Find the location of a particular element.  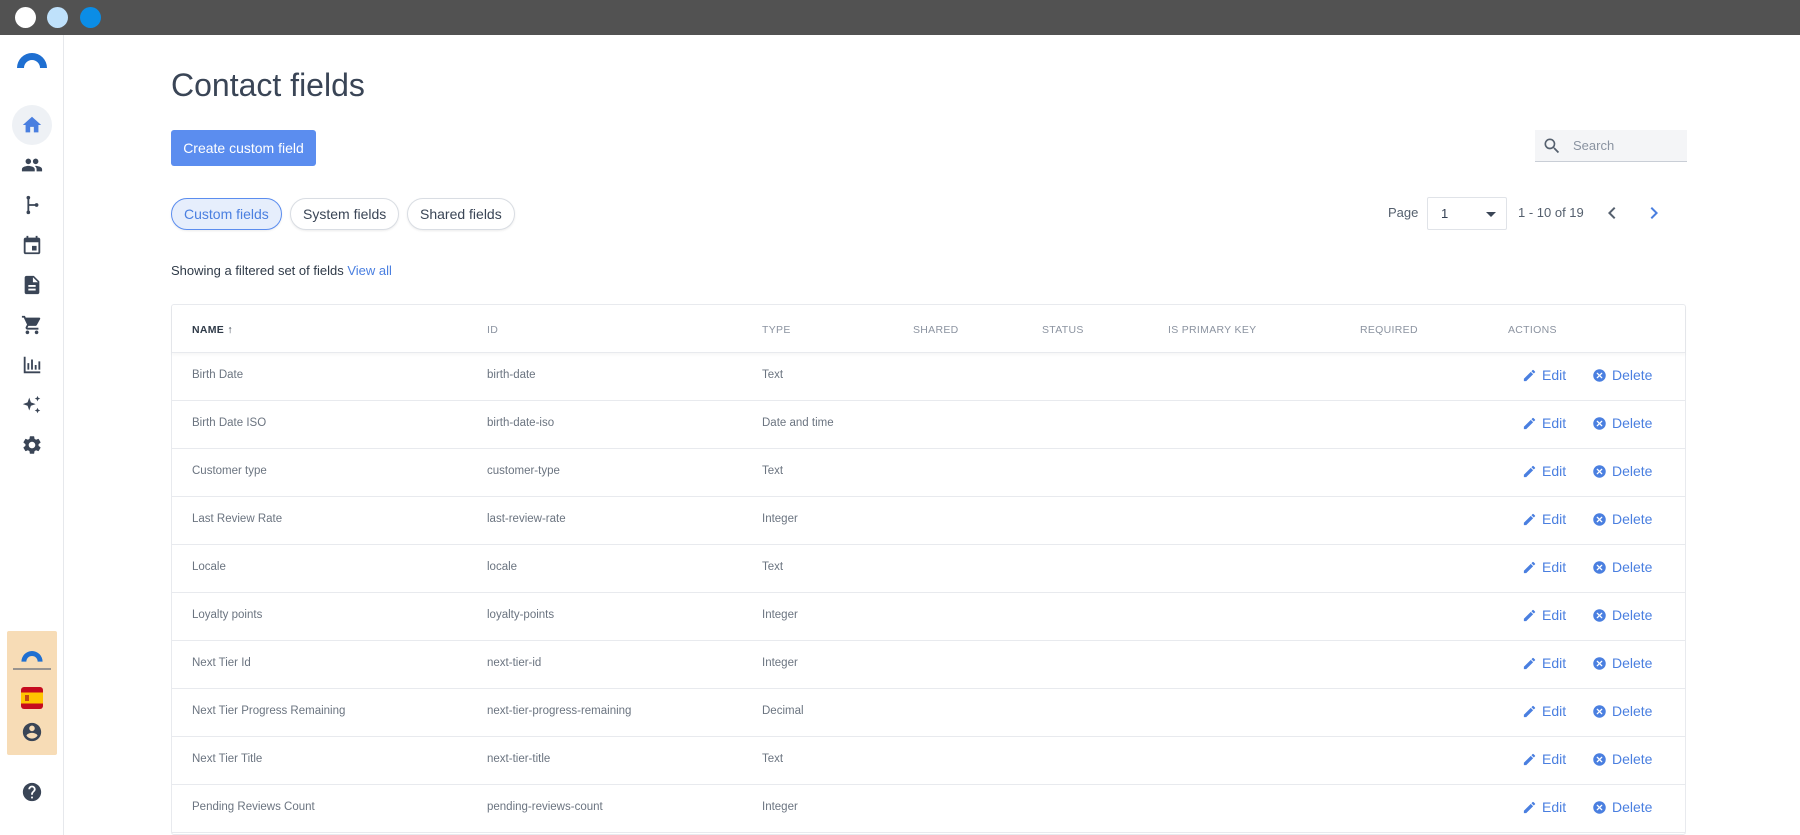

field-id: birth-date-iso is located at coordinates (521, 423).